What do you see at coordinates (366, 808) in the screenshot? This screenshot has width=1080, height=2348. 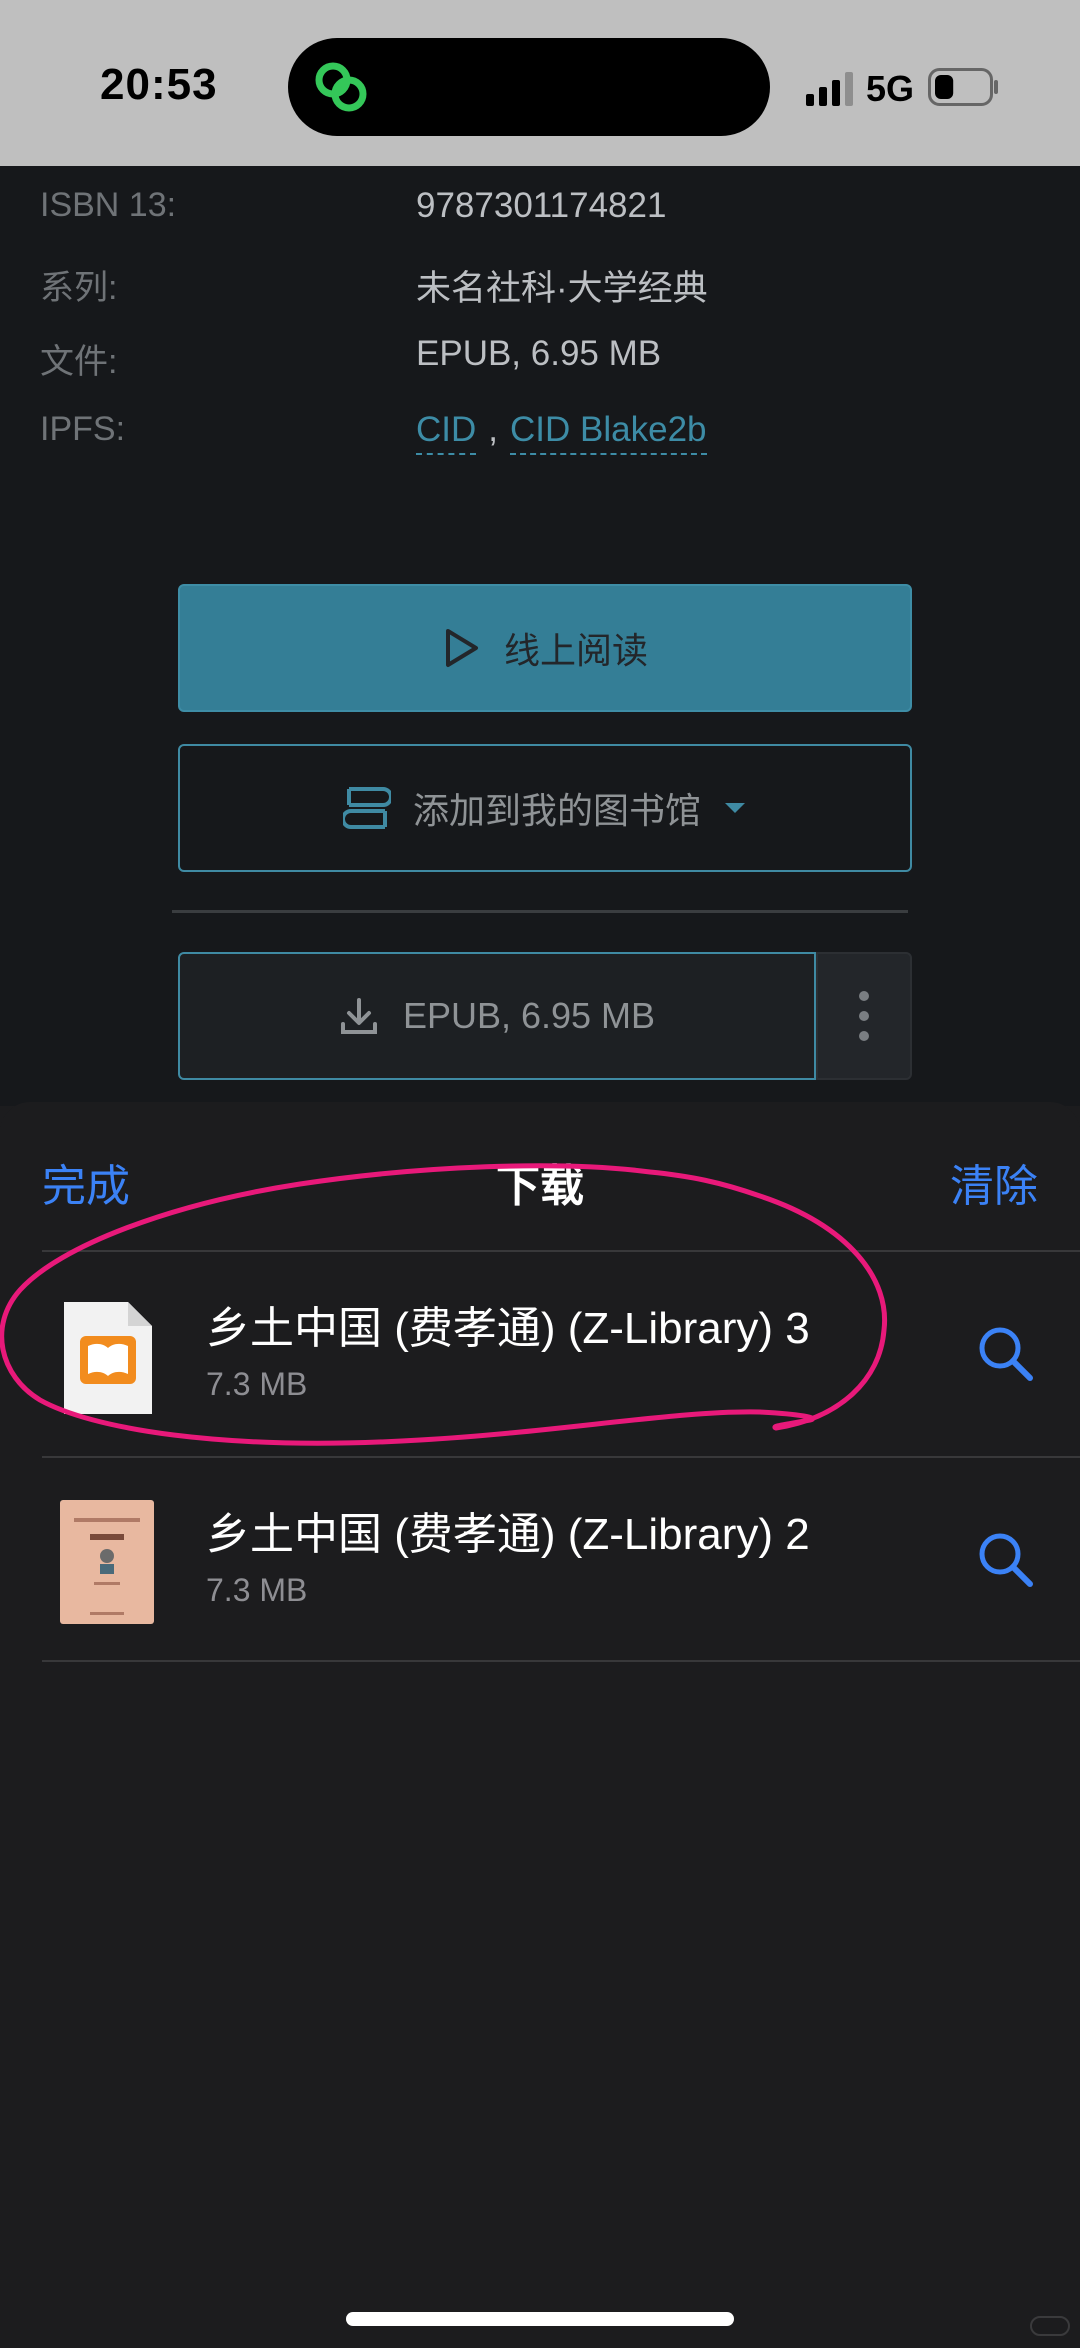 I see `bookshelf-icon` at bounding box center [366, 808].